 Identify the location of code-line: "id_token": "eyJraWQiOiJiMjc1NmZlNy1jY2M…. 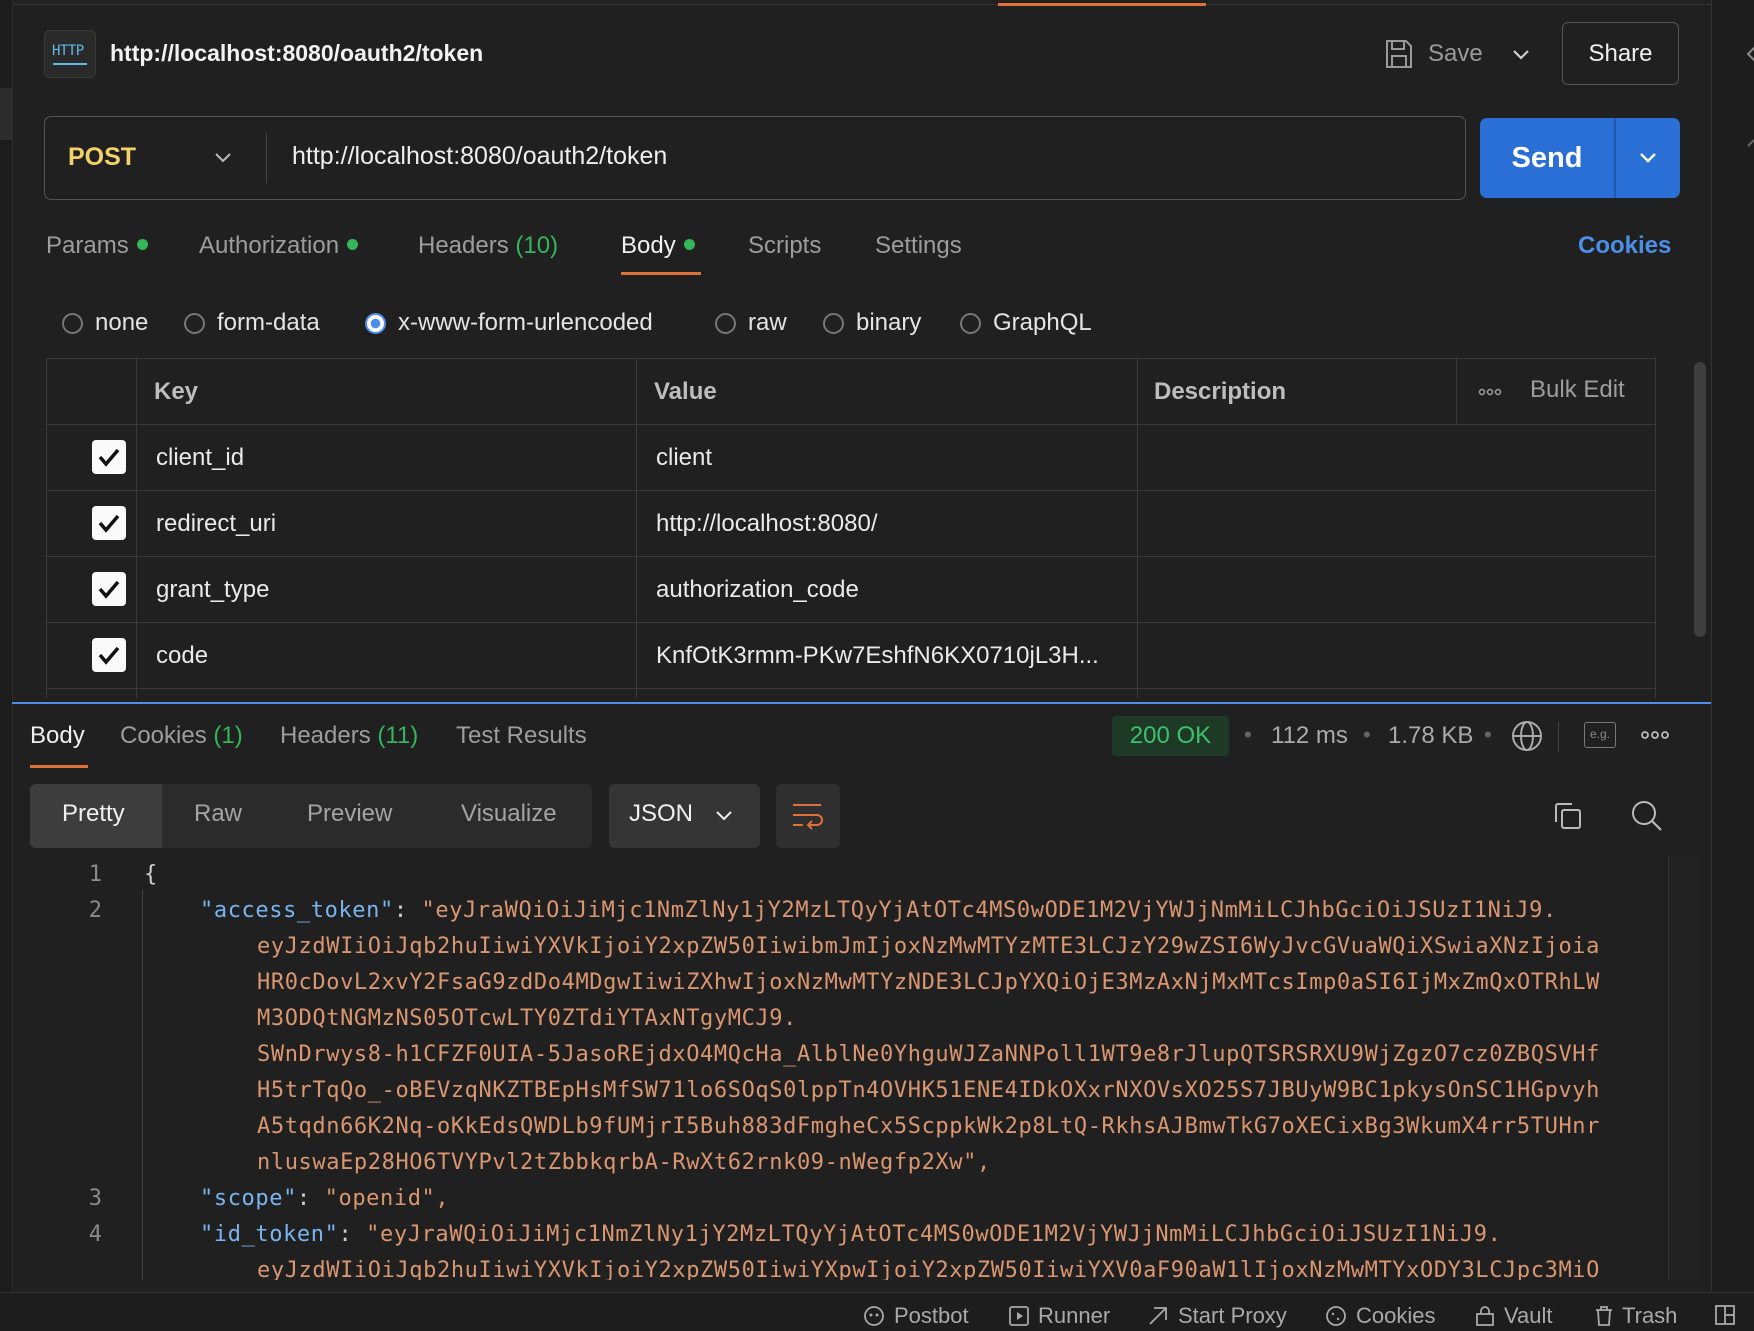
(850, 1234).